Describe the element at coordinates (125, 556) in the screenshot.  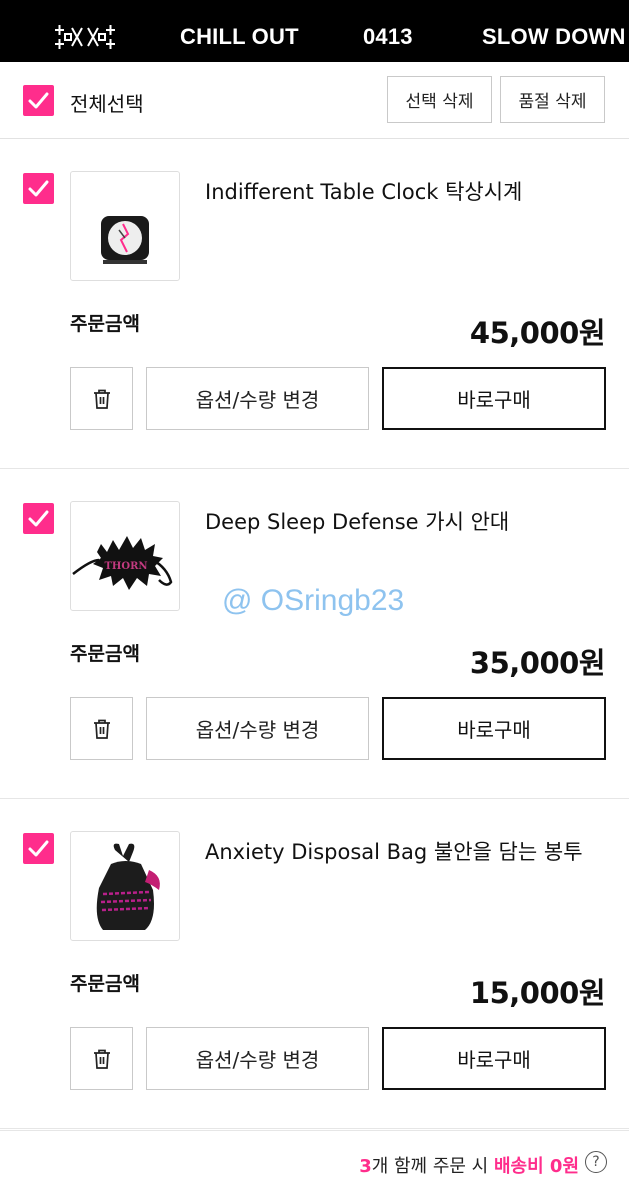
I see `spiky-eye-mask-image: THORN` at that location.